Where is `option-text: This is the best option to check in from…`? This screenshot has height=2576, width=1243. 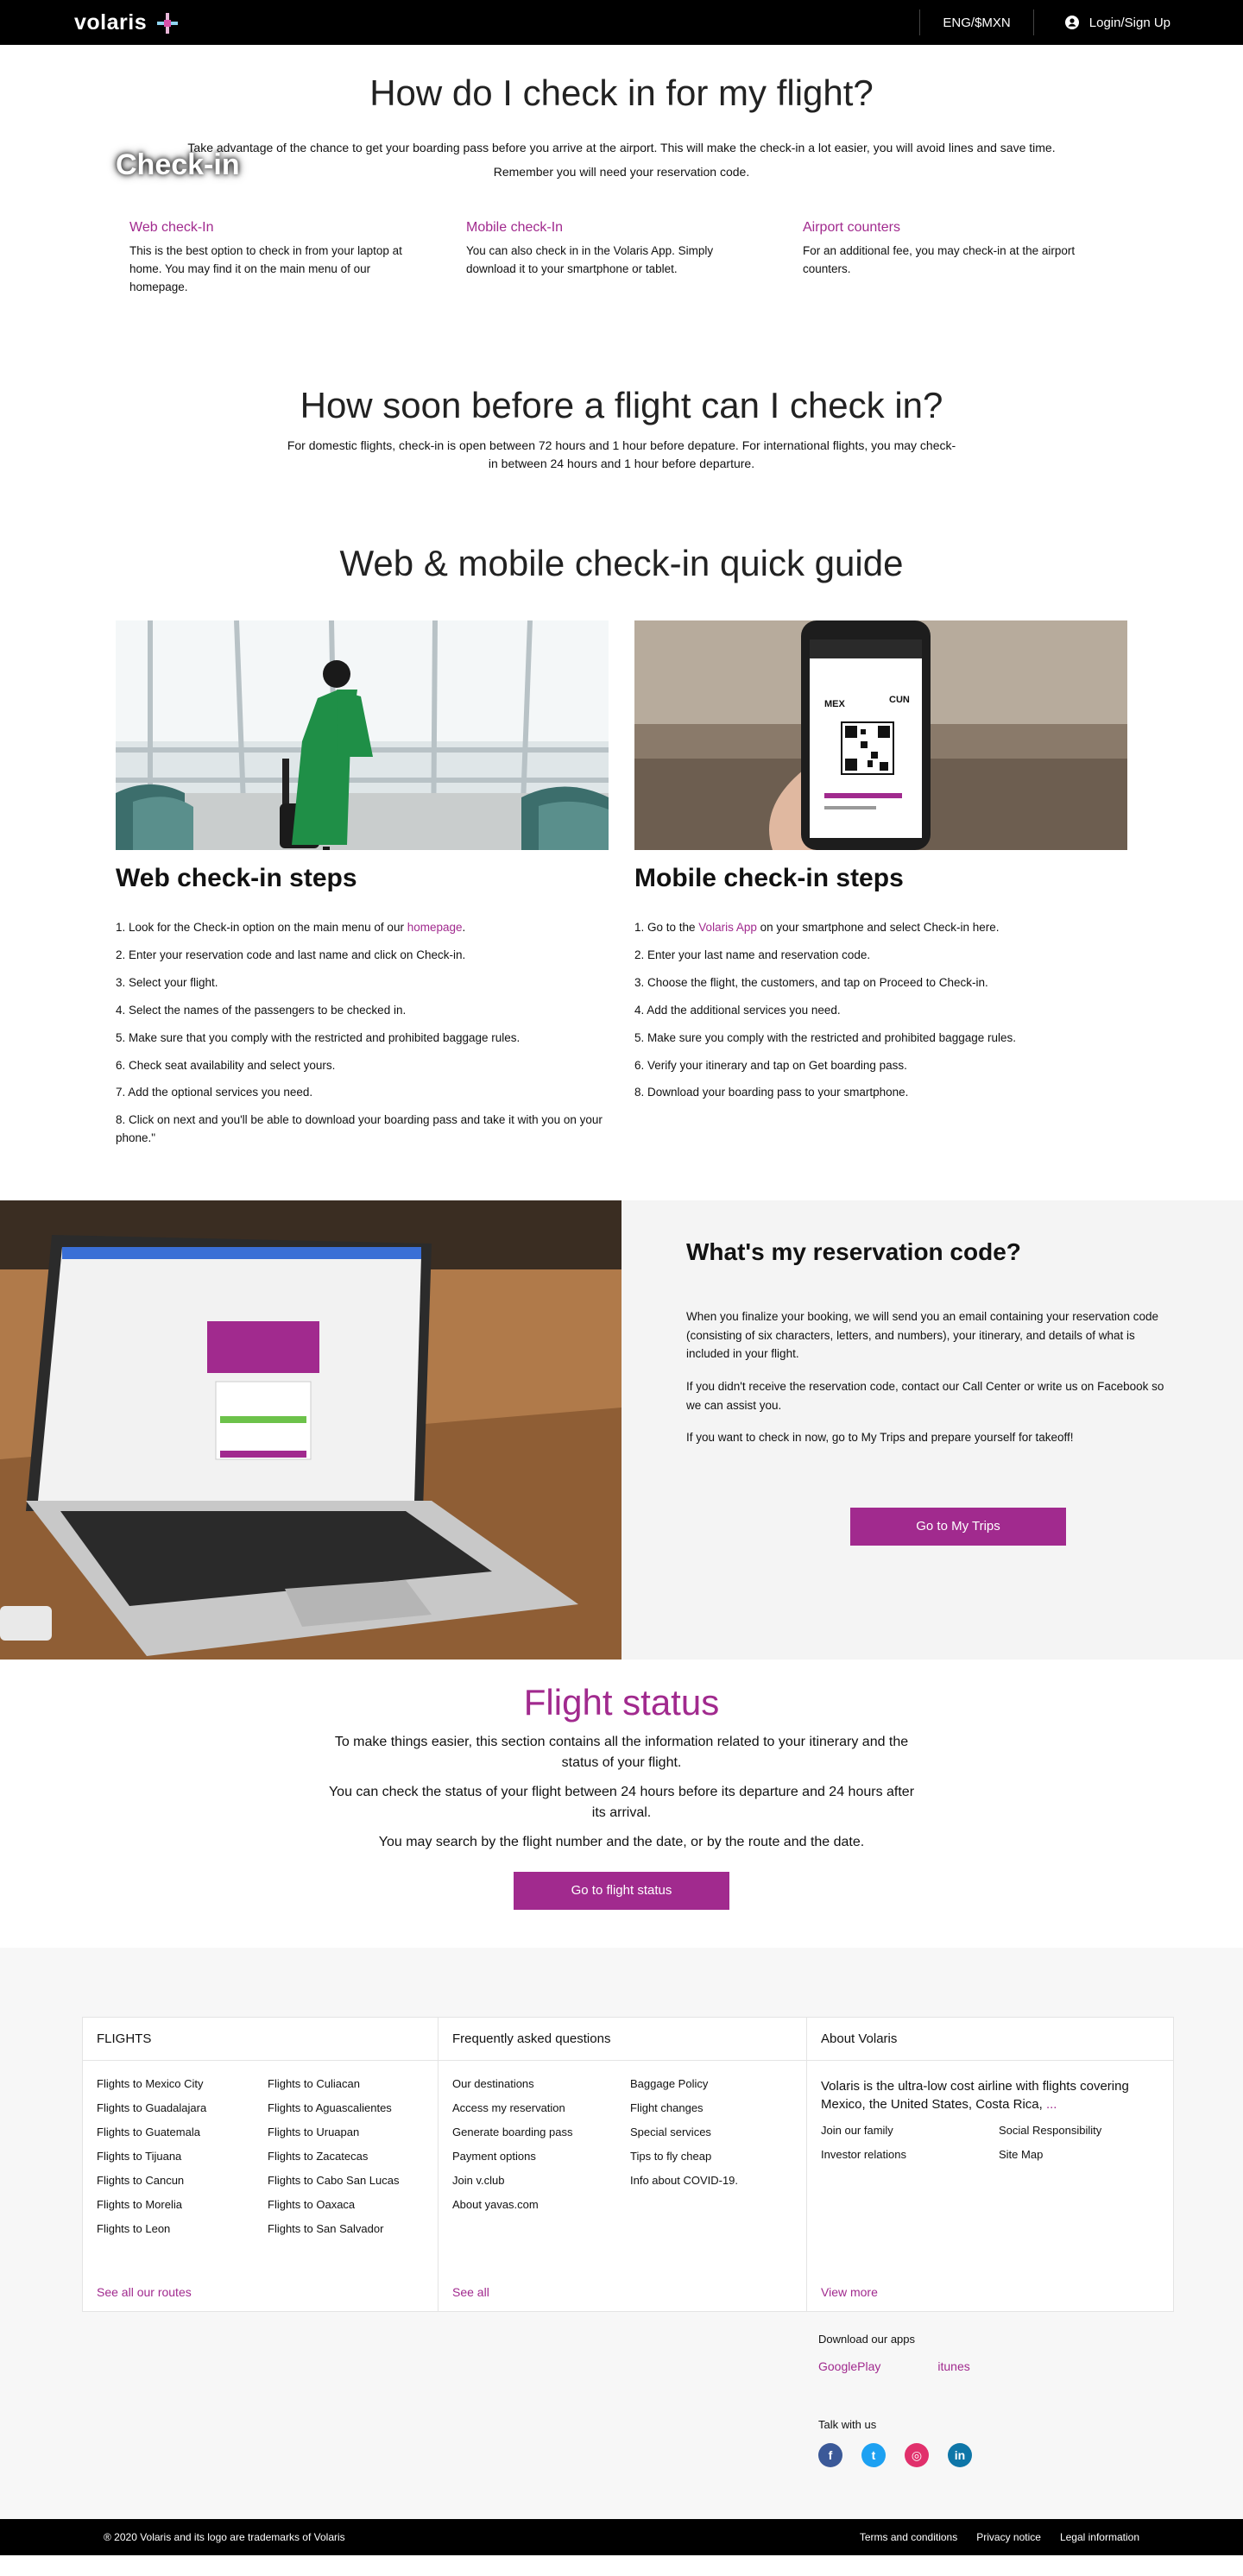
option-text: This is the best option to check in from… is located at coordinates (265, 268).